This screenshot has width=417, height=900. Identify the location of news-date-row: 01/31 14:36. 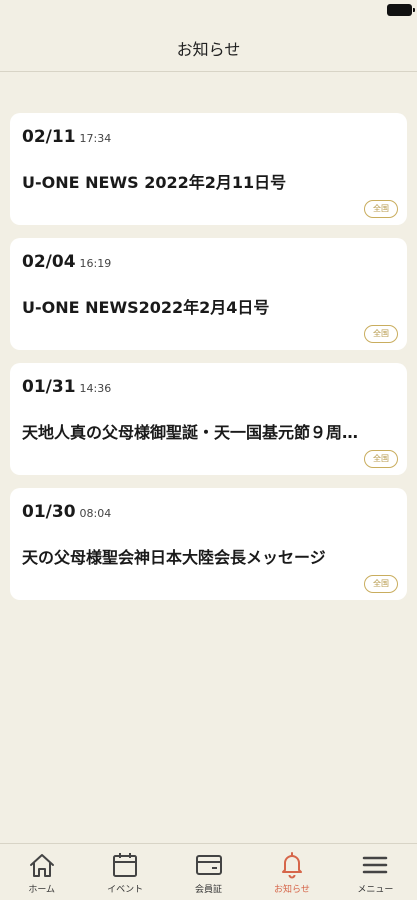
(208, 387).